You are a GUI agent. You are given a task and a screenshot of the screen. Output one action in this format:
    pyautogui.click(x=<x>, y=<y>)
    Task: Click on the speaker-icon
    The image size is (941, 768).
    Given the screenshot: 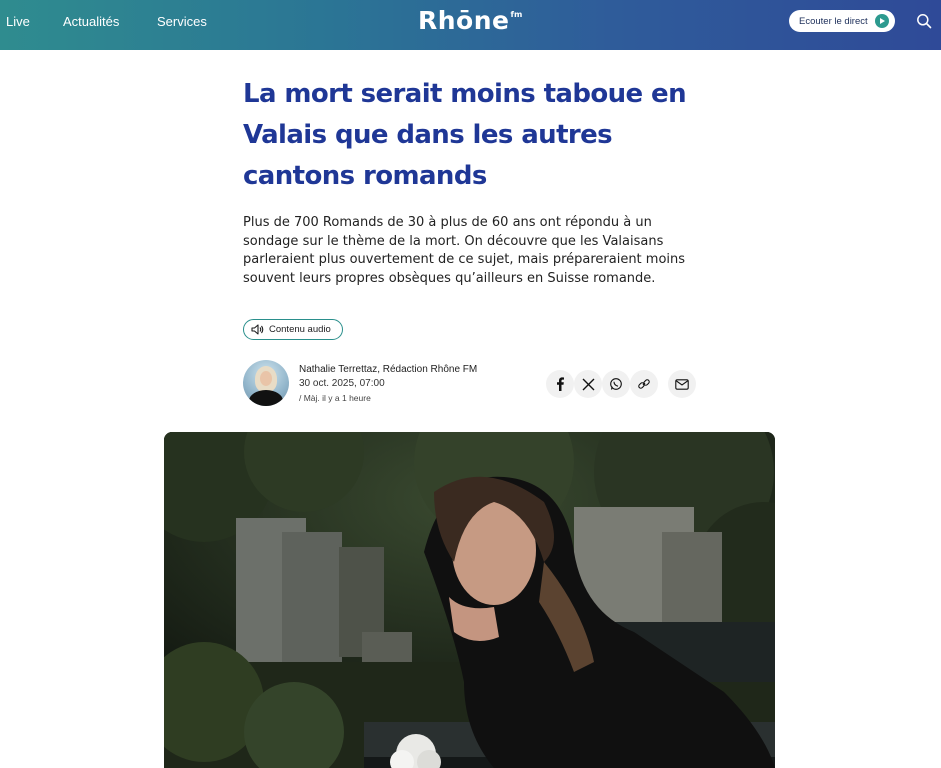 What is the action you would take?
    pyautogui.click(x=257, y=329)
    